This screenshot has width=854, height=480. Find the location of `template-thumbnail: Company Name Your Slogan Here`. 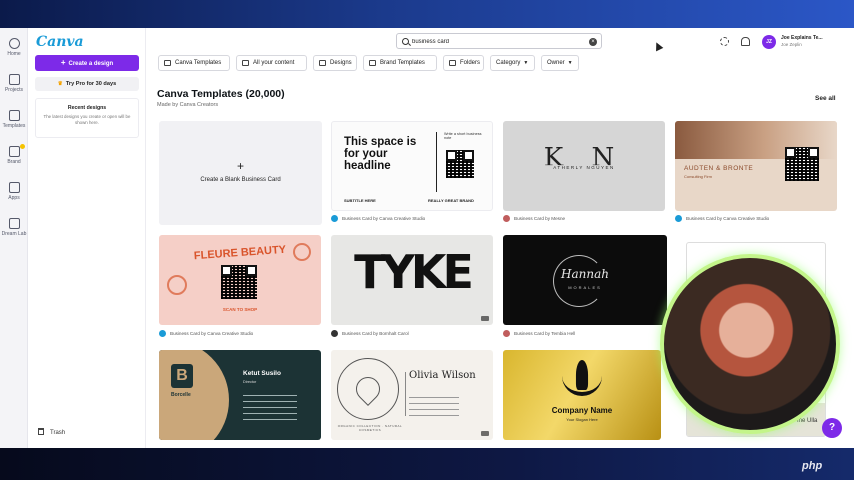

template-thumbnail: Company Name Your Slogan Here is located at coordinates (582, 395).